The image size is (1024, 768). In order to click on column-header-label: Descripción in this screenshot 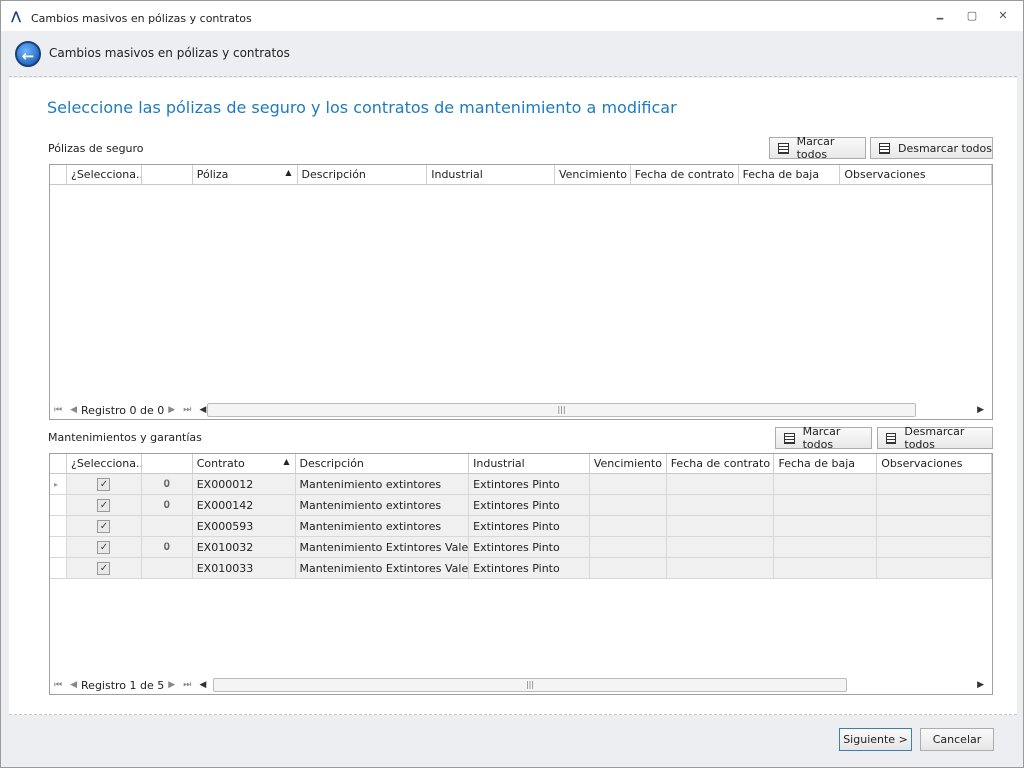, I will do `click(331, 463)`.